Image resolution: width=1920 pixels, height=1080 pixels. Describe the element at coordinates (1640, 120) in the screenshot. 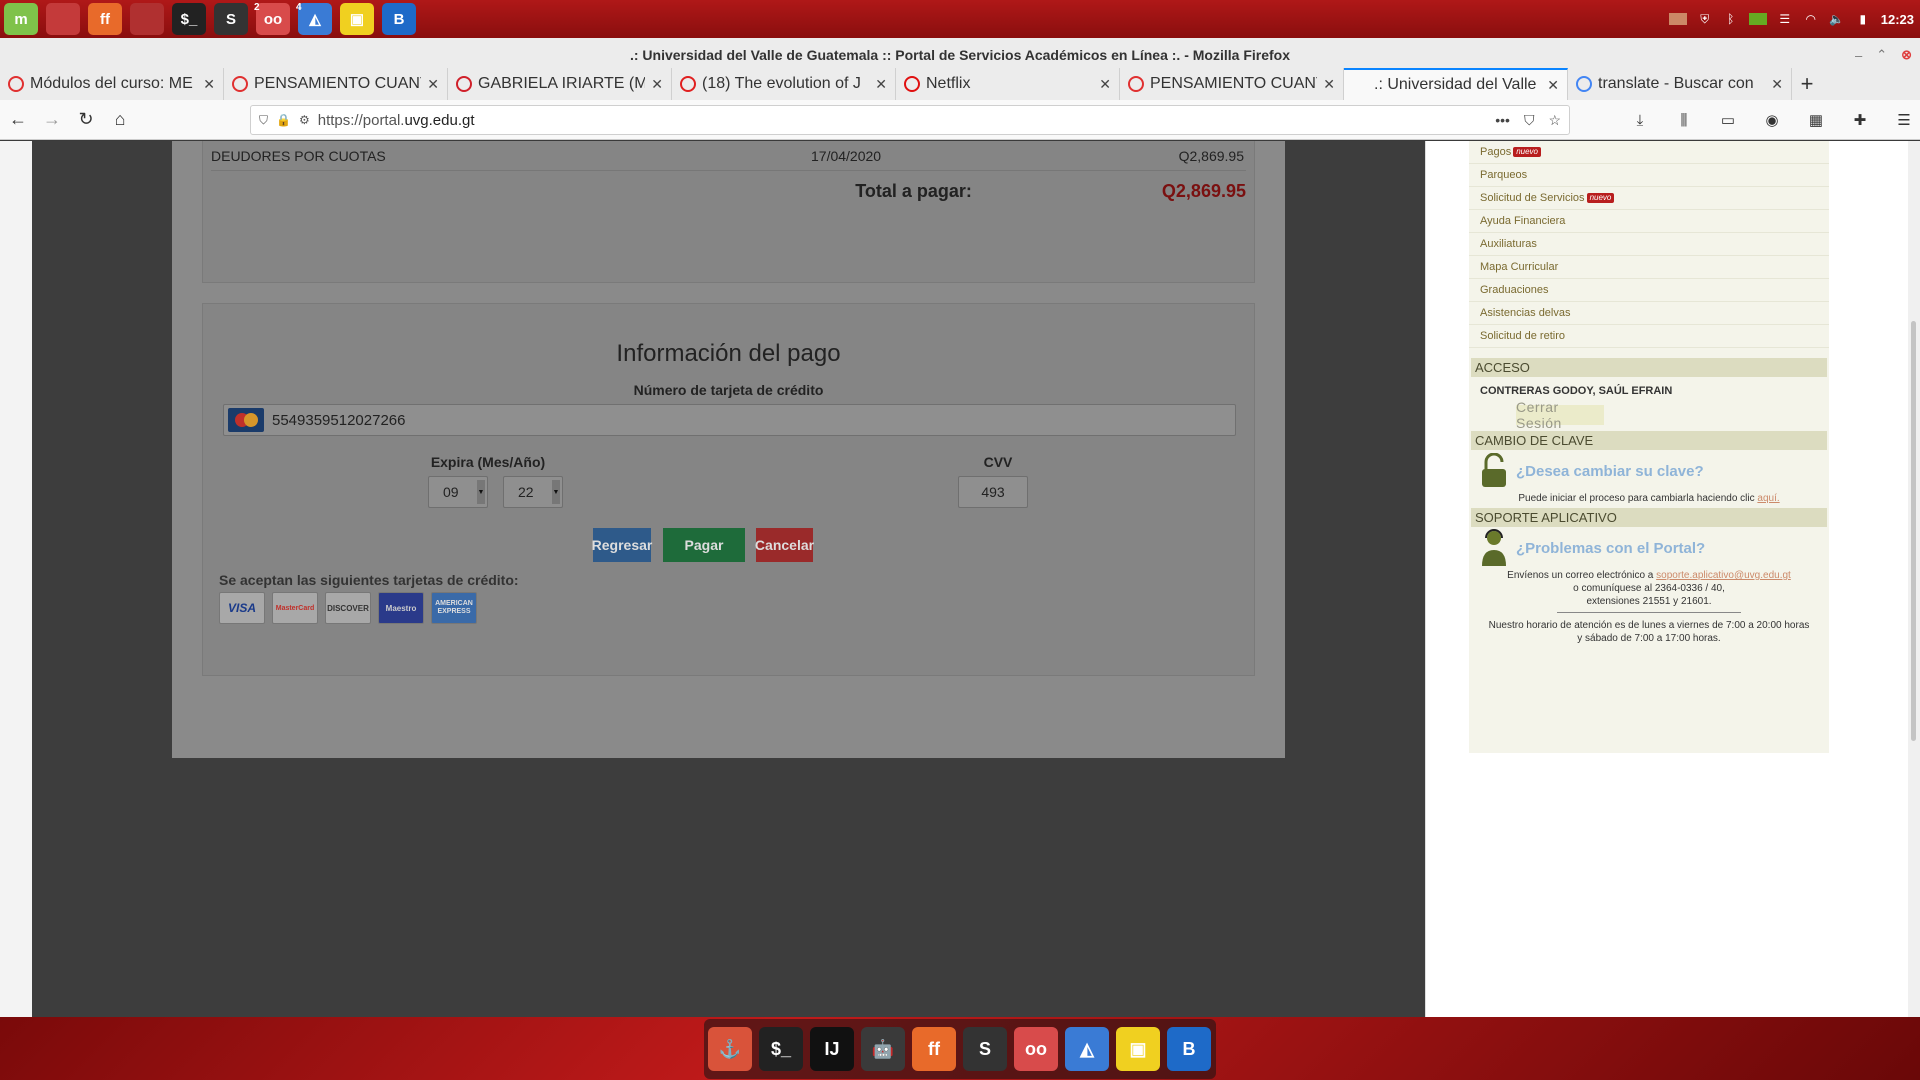

I see `downloads-icon: ⤓` at that location.